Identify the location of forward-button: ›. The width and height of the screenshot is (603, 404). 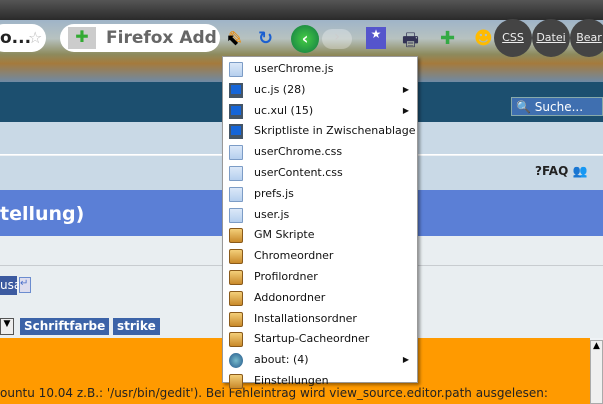
(337, 39).